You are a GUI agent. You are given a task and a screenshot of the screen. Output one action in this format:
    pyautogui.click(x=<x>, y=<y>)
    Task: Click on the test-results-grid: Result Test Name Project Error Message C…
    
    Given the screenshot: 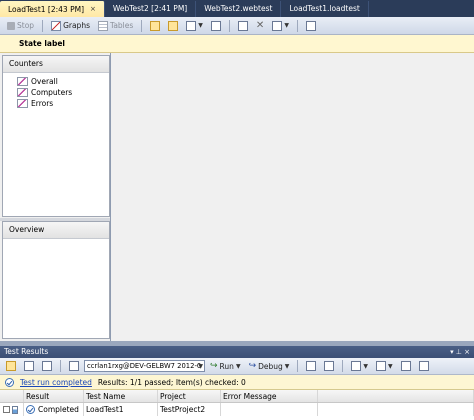 What is the action you would take?
    pyautogui.click(x=237, y=405)
    